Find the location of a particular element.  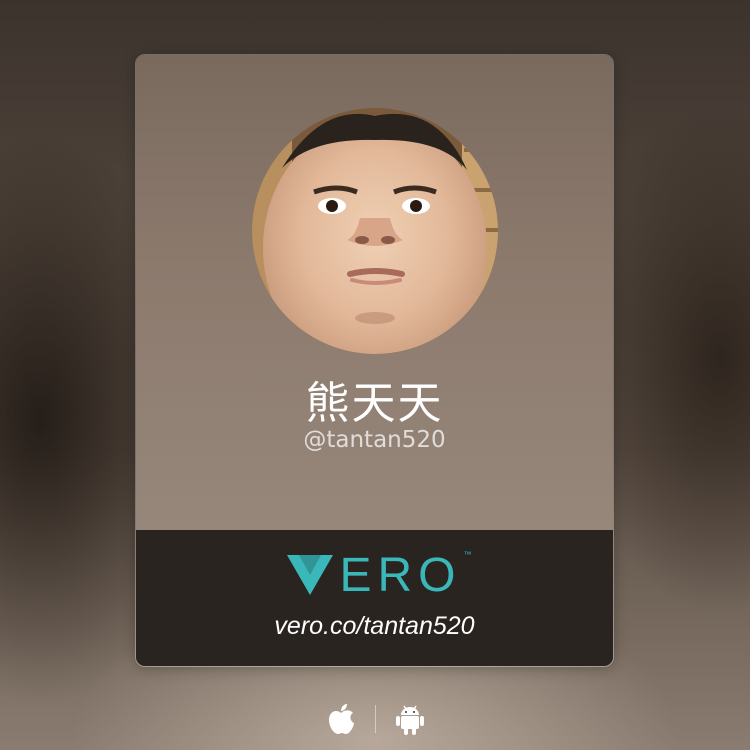

android-icon is located at coordinates (409, 719).